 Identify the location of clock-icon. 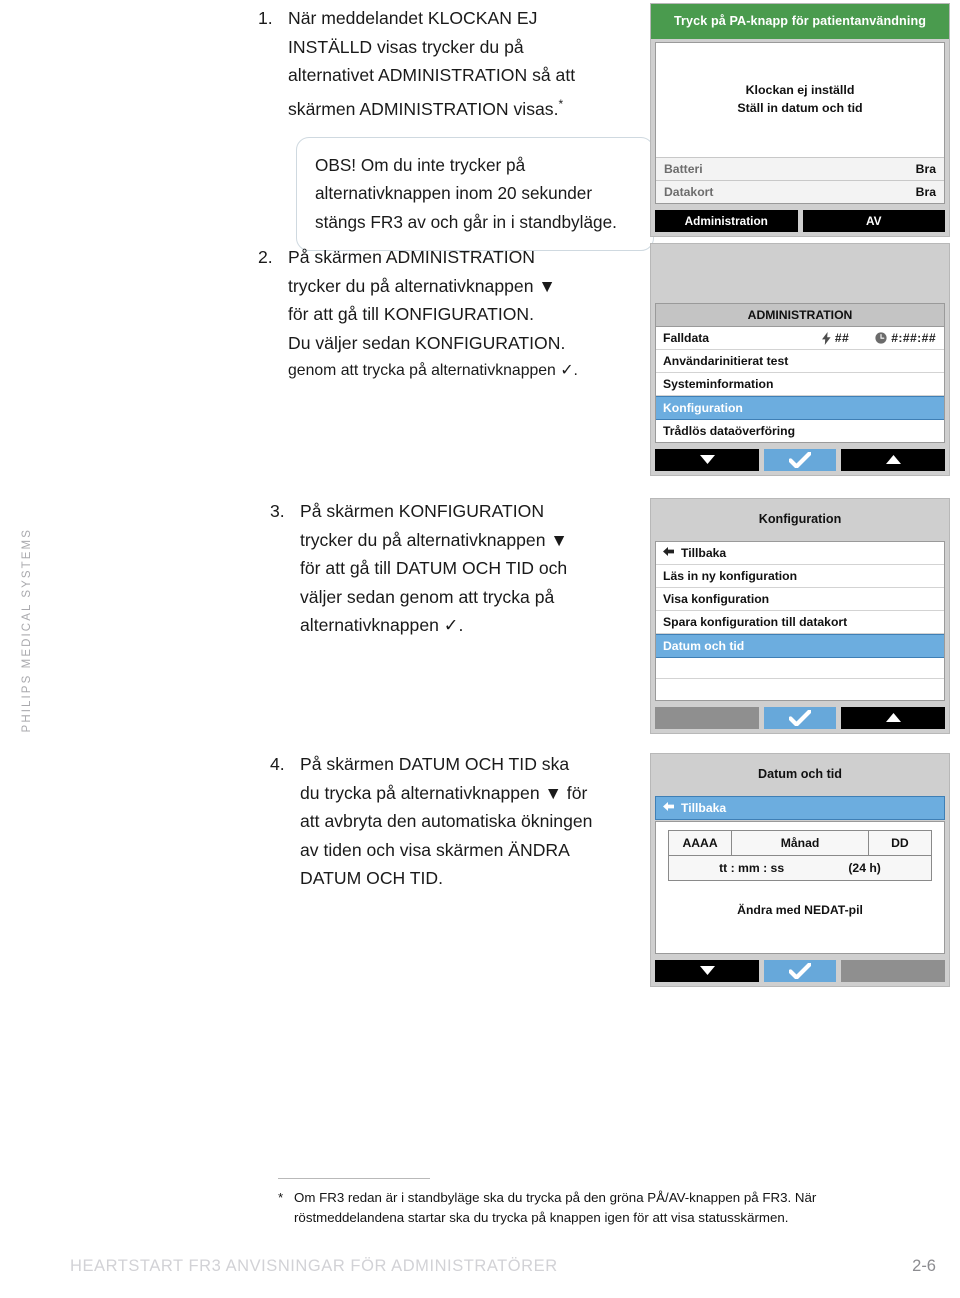
(881, 338).